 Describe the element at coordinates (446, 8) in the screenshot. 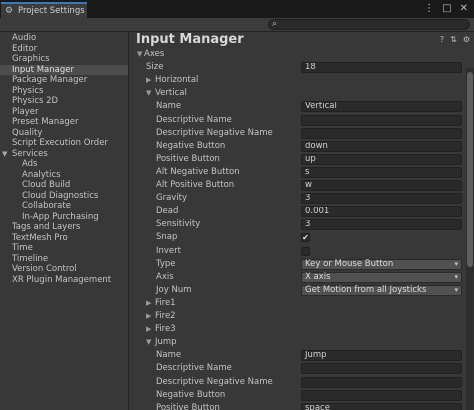

I see `maximize-icon: □` at that location.